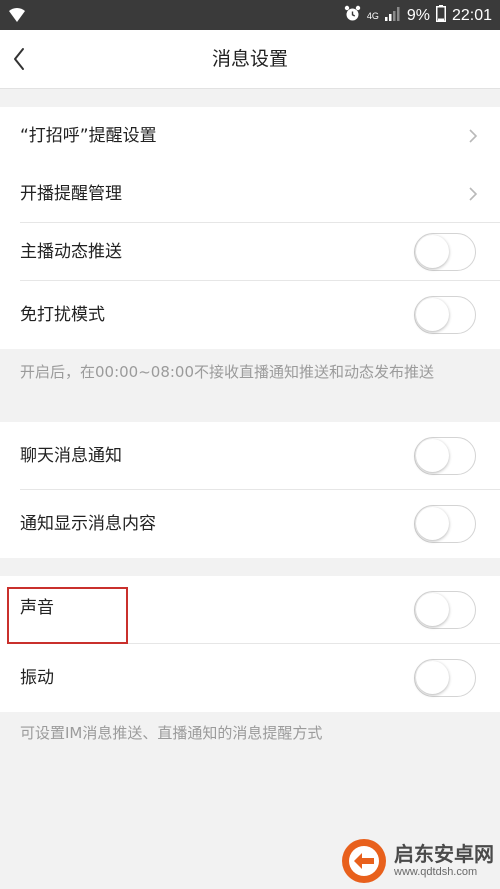 Image resolution: width=500 pixels, height=889 pixels. What do you see at coordinates (444, 854) in the screenshot?
I see `watermark-title: 启东安卓网` at bounding box center [444, 854].